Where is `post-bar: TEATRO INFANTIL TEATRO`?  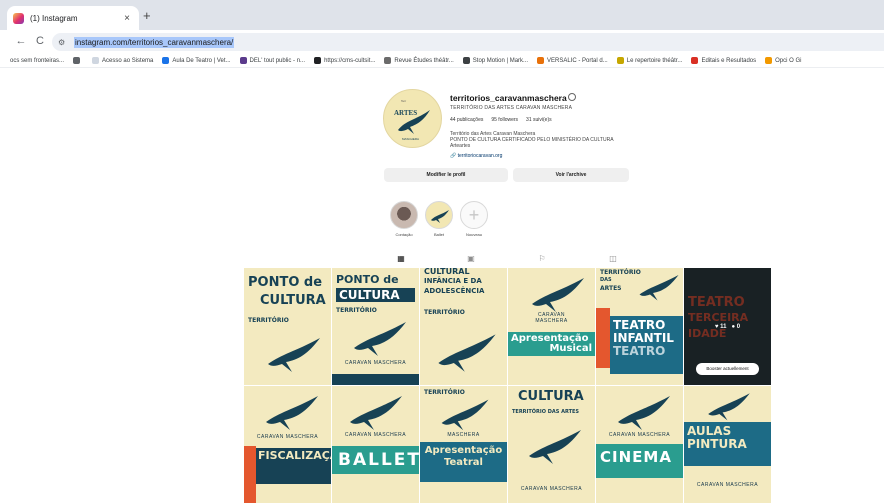
post-bar: TEATRO INFANTIL TEATRO is located at coordinates (646, 345).